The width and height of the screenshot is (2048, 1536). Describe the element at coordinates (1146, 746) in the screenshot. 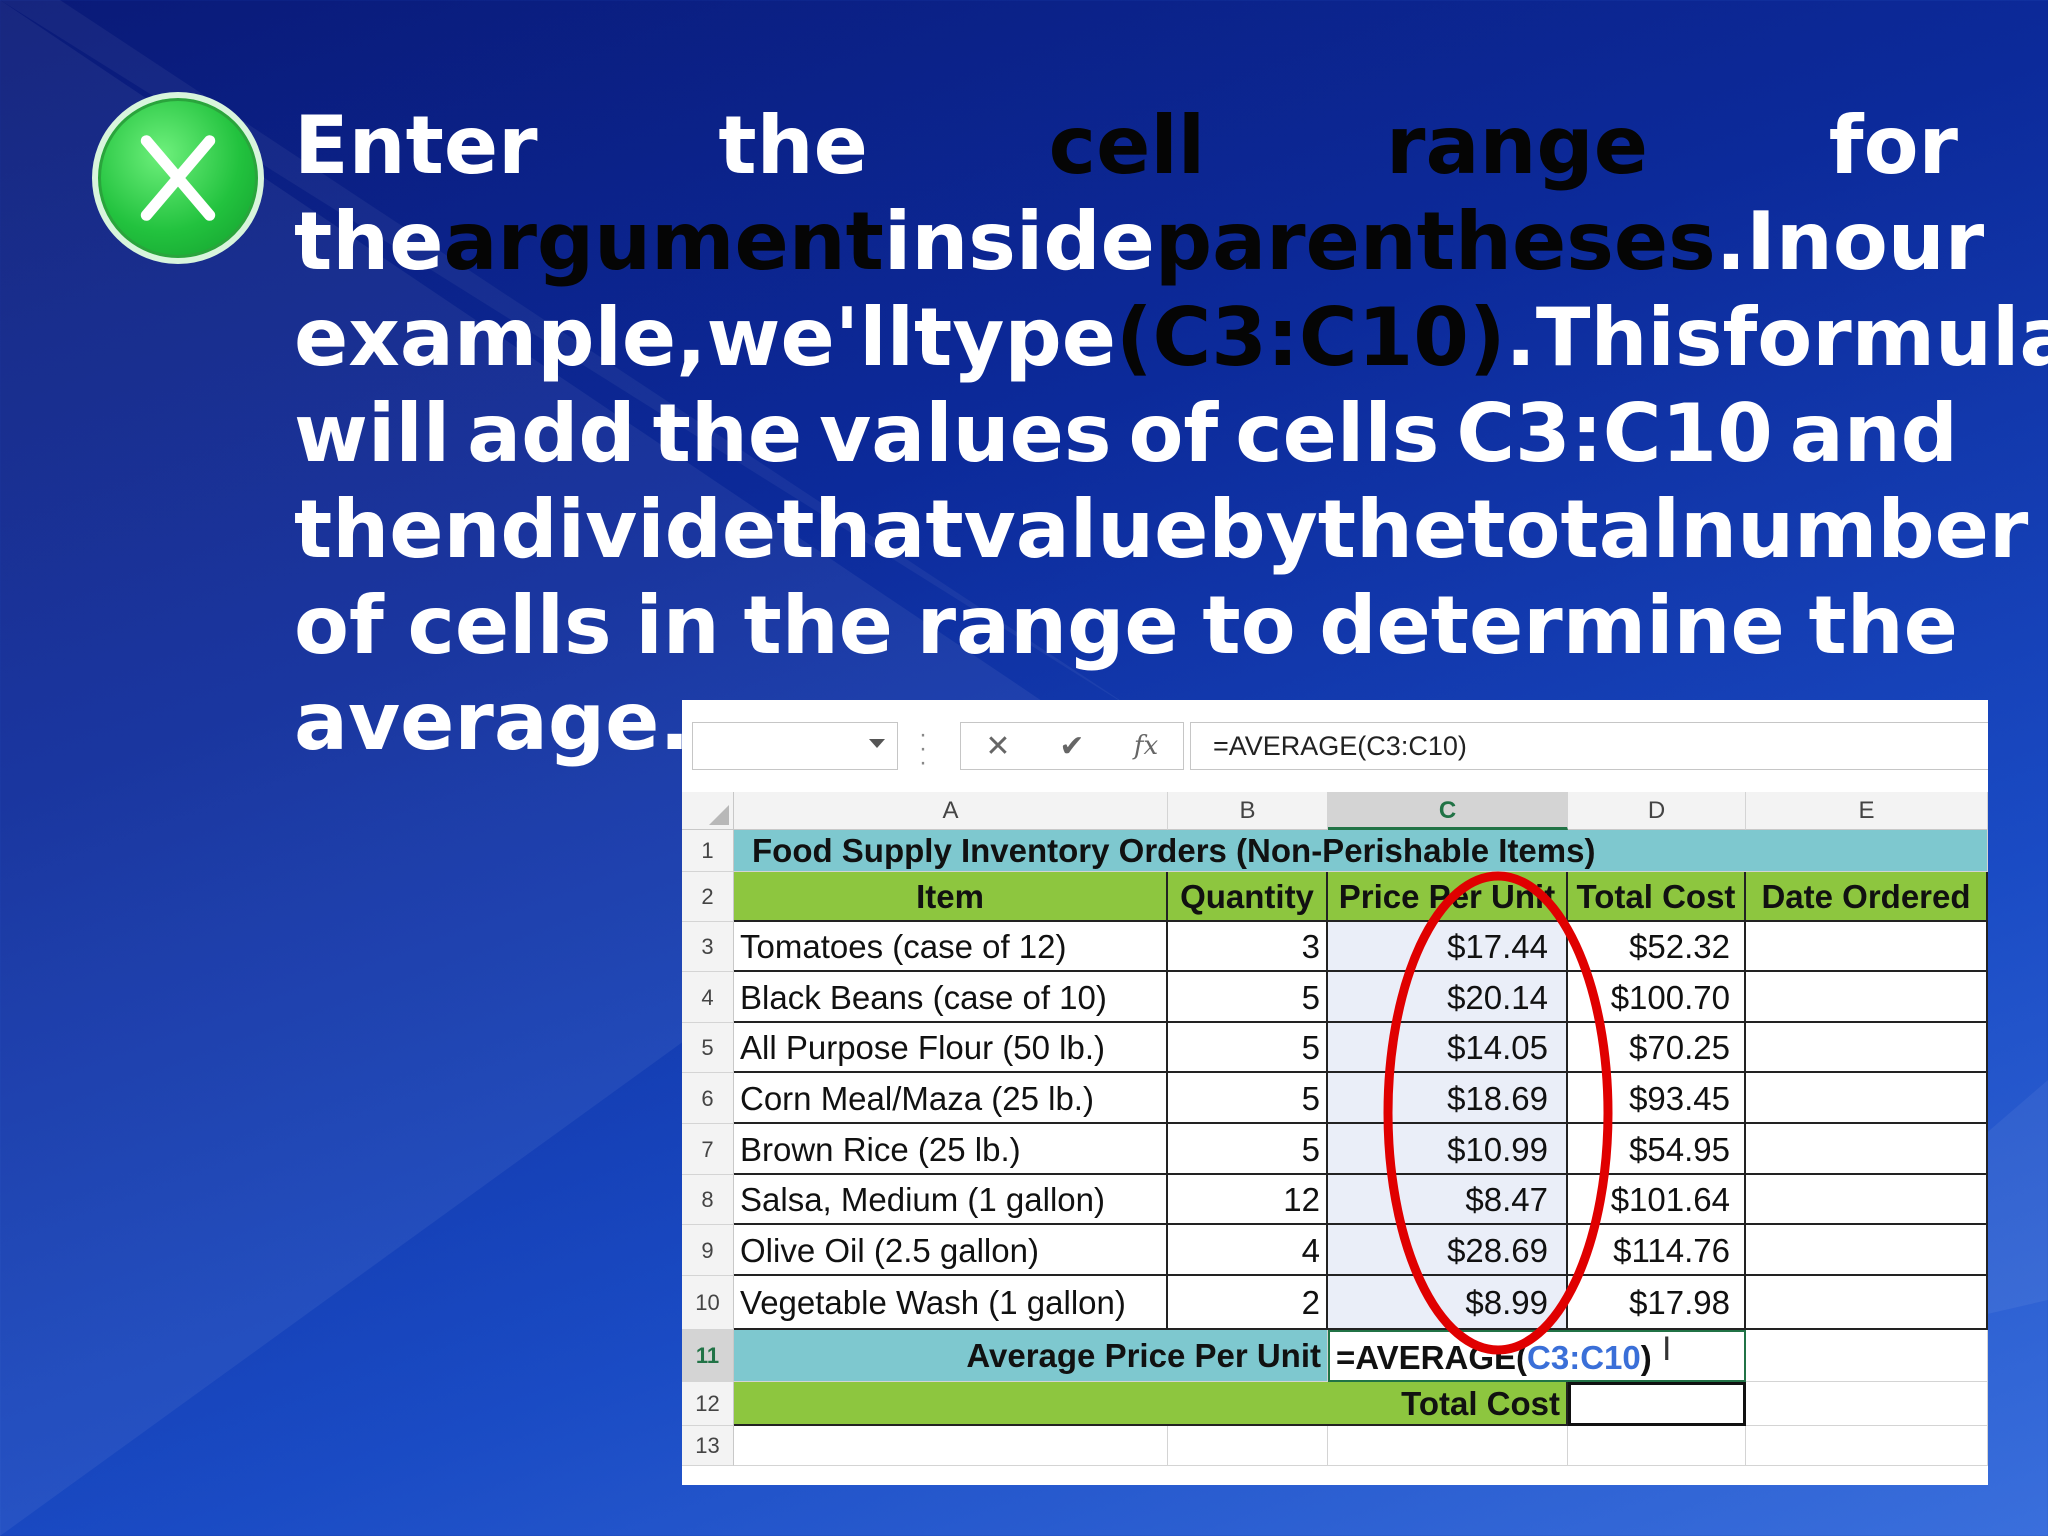

I see `insert-function-icon: fx` at that location.